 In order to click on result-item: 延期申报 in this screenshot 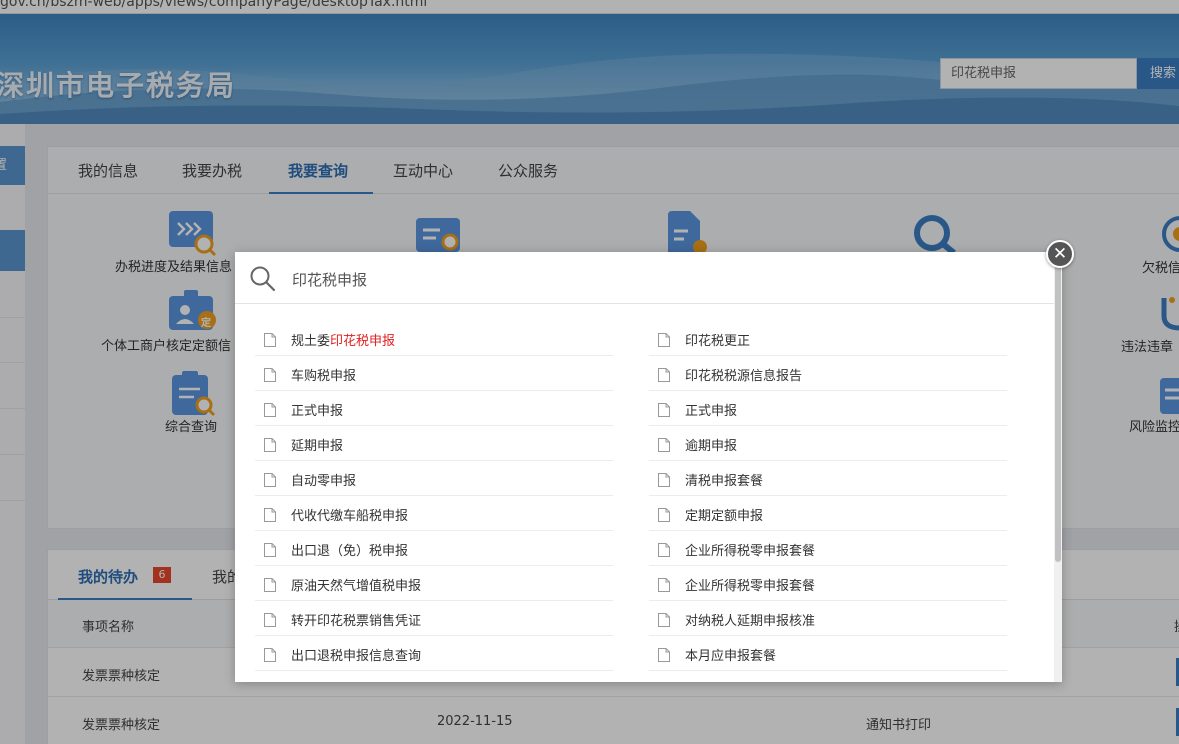, I will do `click(434, 443)`.